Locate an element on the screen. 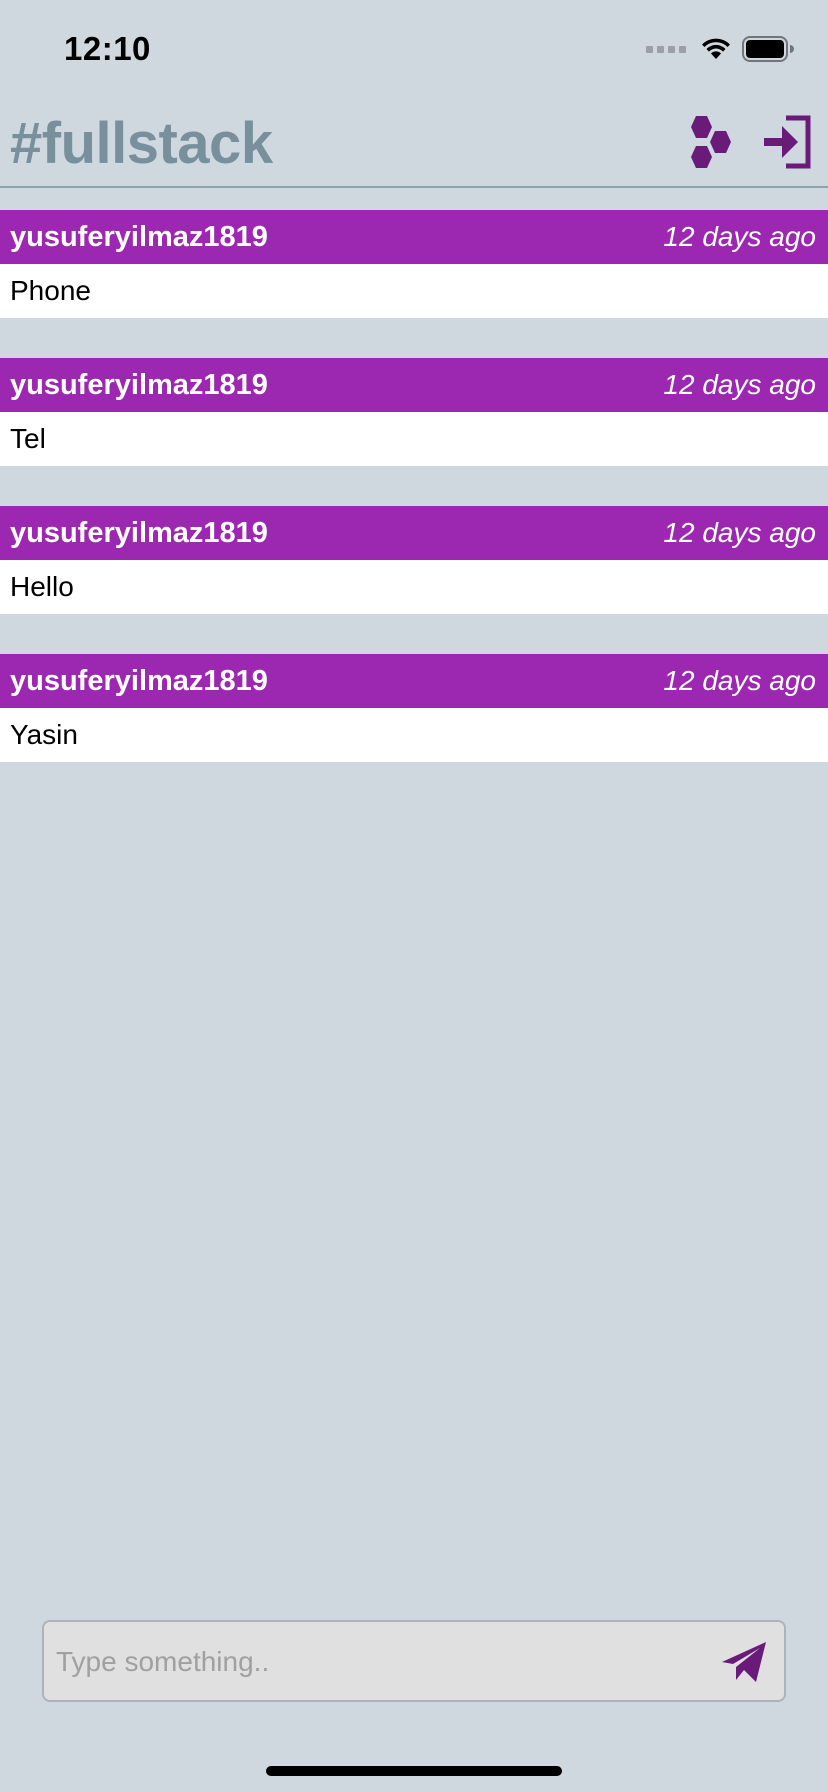 This screenshot has width=828, height=1792. message-composer is located at coordinates (414, 1661).